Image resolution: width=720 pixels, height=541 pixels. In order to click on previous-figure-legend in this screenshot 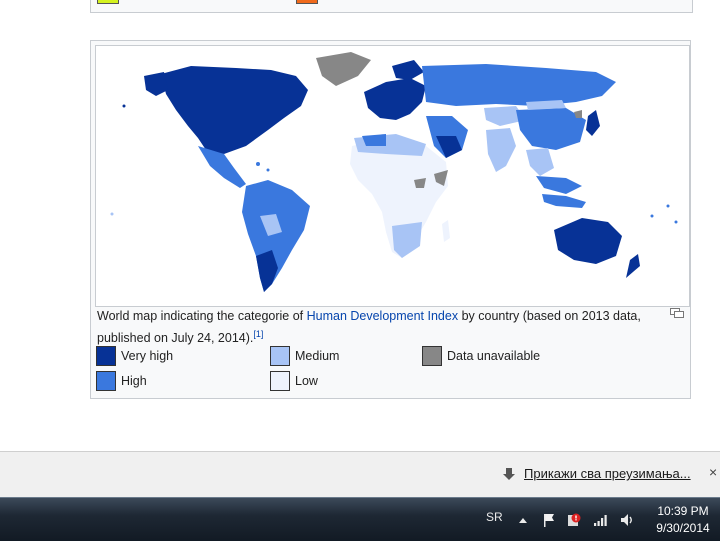, I will do `click(391, 6)`.